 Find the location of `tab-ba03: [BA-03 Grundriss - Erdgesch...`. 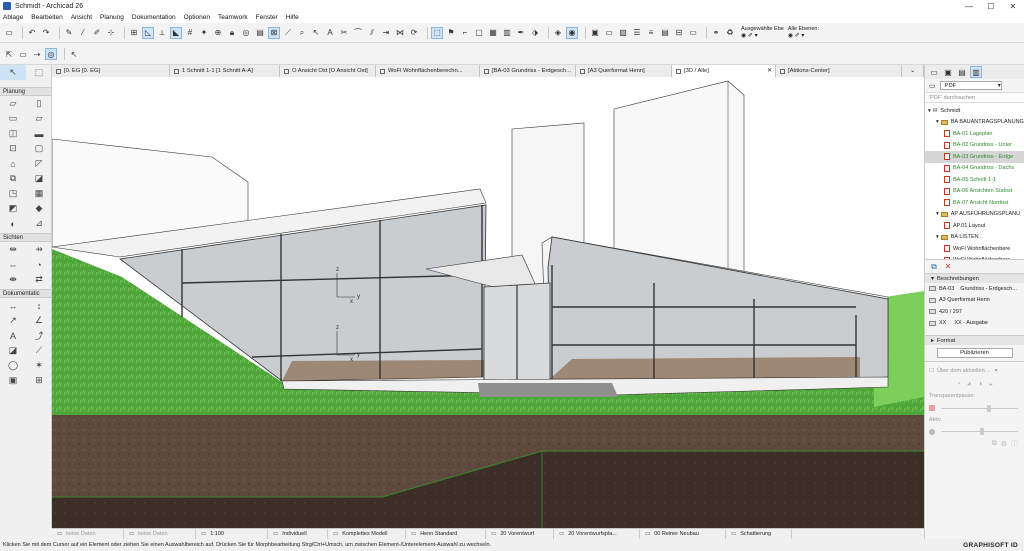

tab-ba03: [BA-03 Grundriss - Erdgesch... is located at coordinates (528, 71).